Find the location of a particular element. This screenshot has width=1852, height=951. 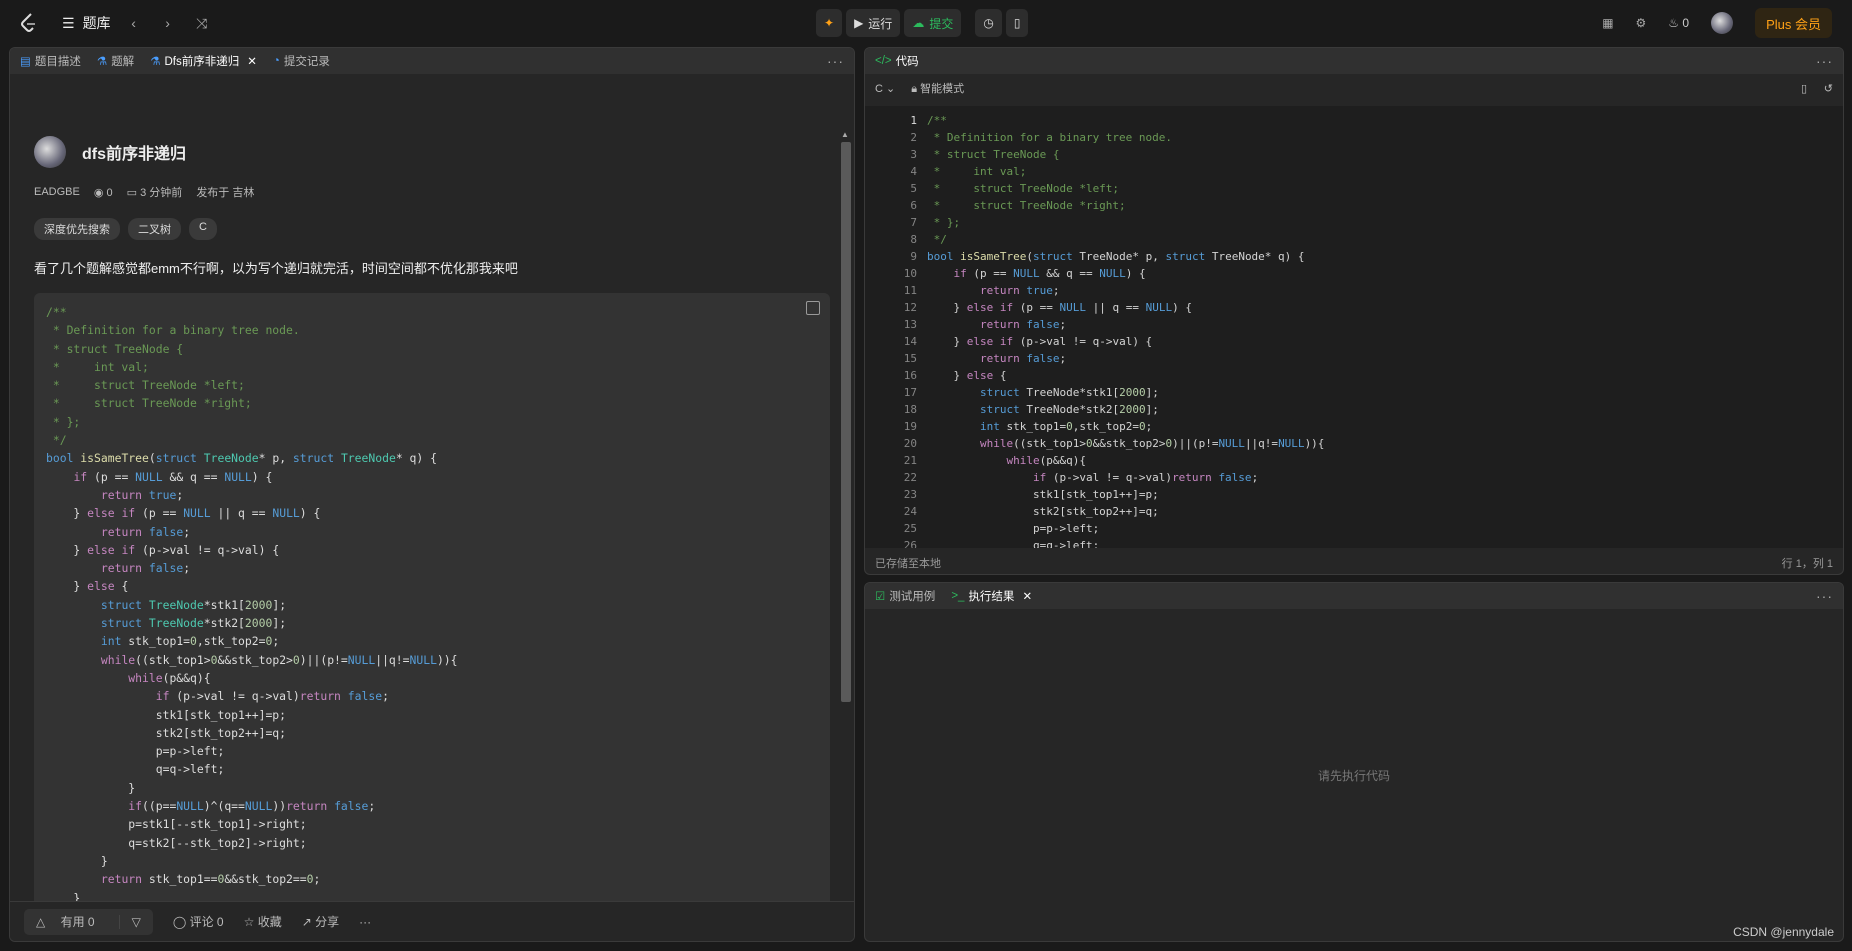

share-button: ↗ 分享 is located at coordinates (320, 921).